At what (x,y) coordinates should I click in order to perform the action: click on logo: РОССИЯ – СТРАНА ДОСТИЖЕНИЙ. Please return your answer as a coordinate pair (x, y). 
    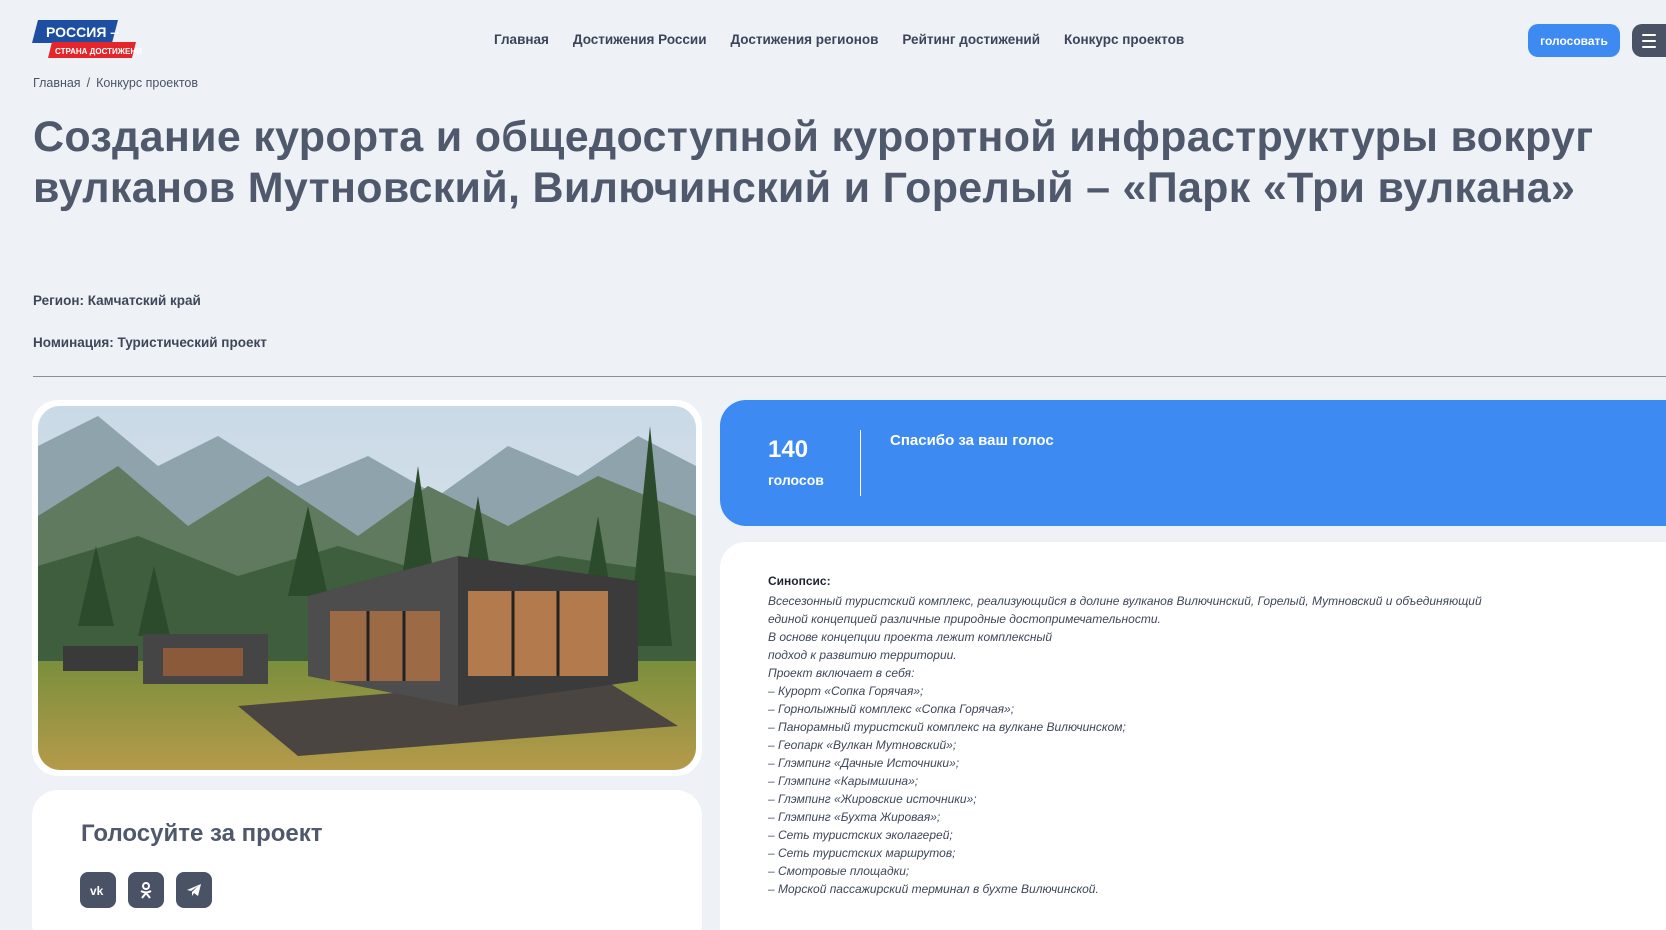
    Looking at the image, I should click on (87, 41).